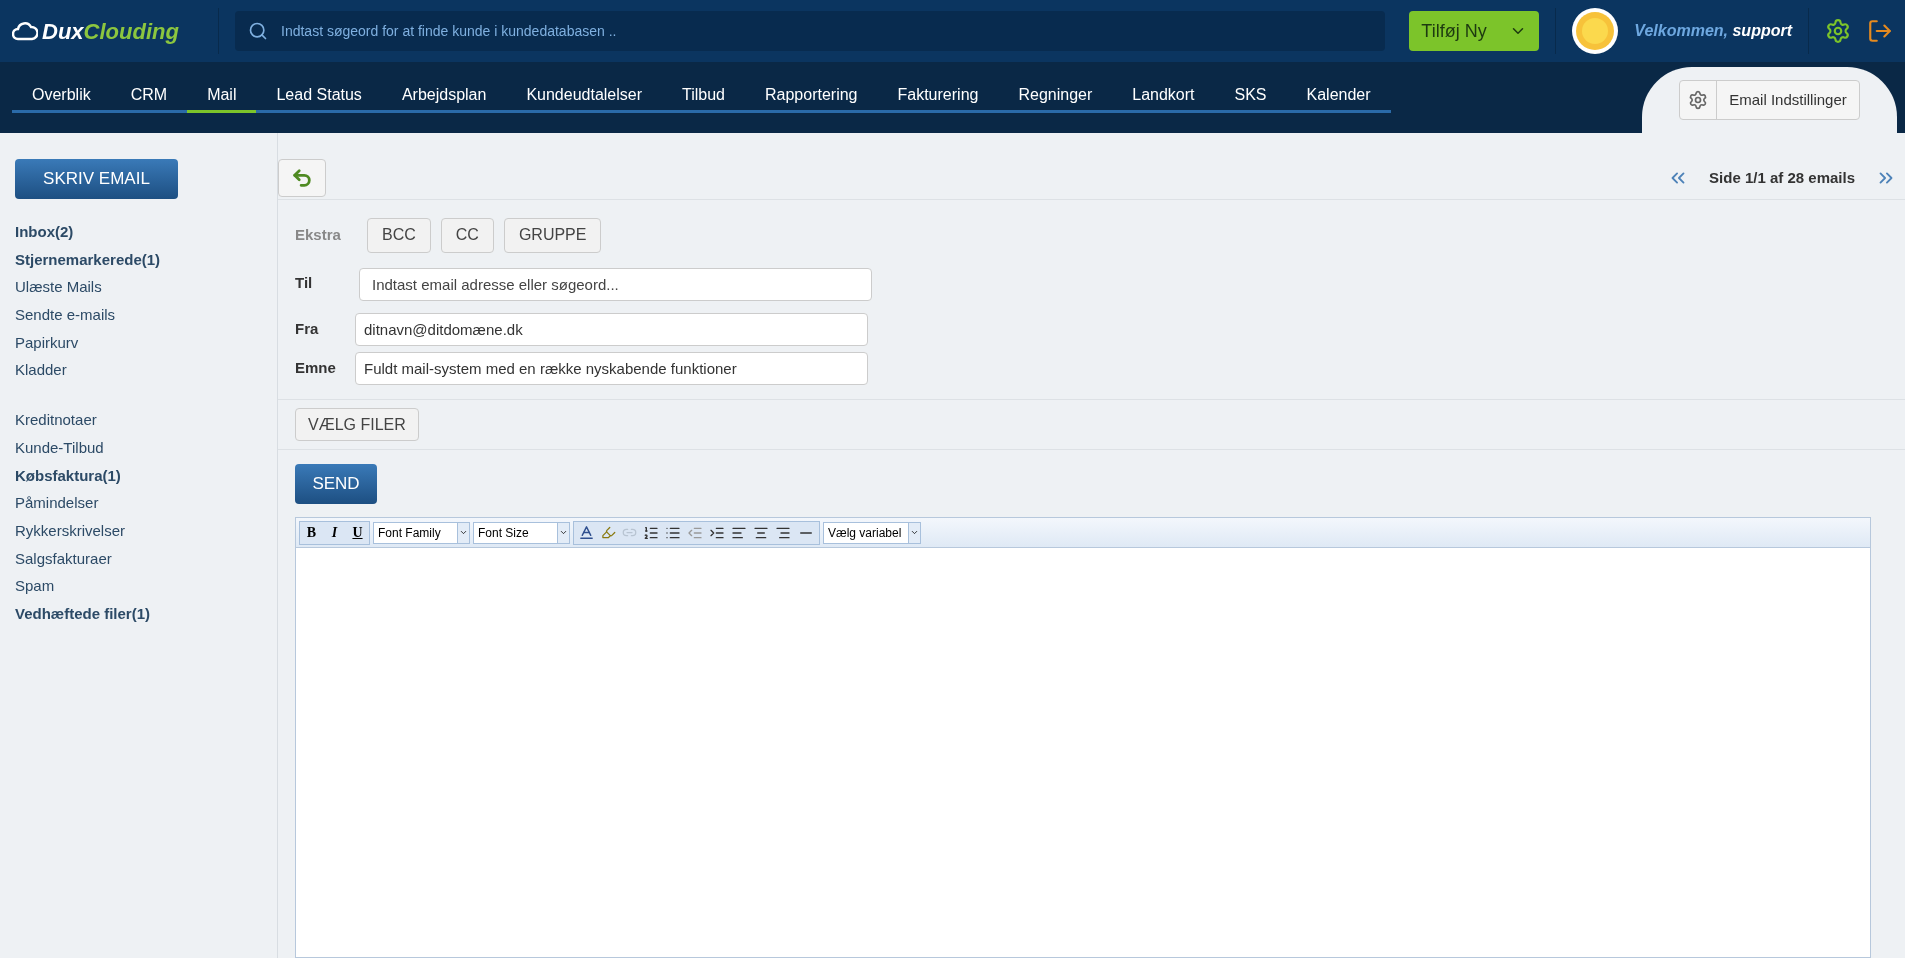 The image size is (1905, 958). What do you see at coordinates (611, 329) in the screenshot?
I see `text-field: ditnavn@ditdomæne.dk` at bounding box center [611, 329].